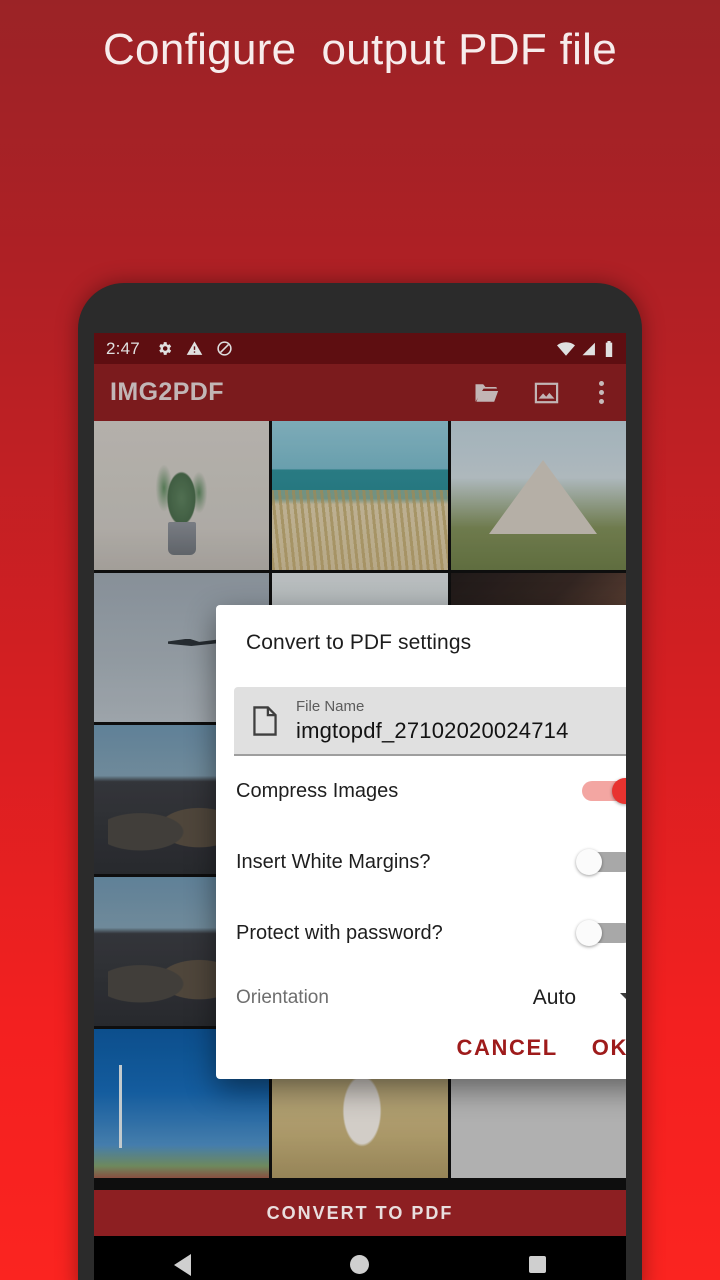  What do you see at coordinates (339, 932) in the screenshot?
I see `setting-label: Protect with password?` at bounding box center [339, 932].